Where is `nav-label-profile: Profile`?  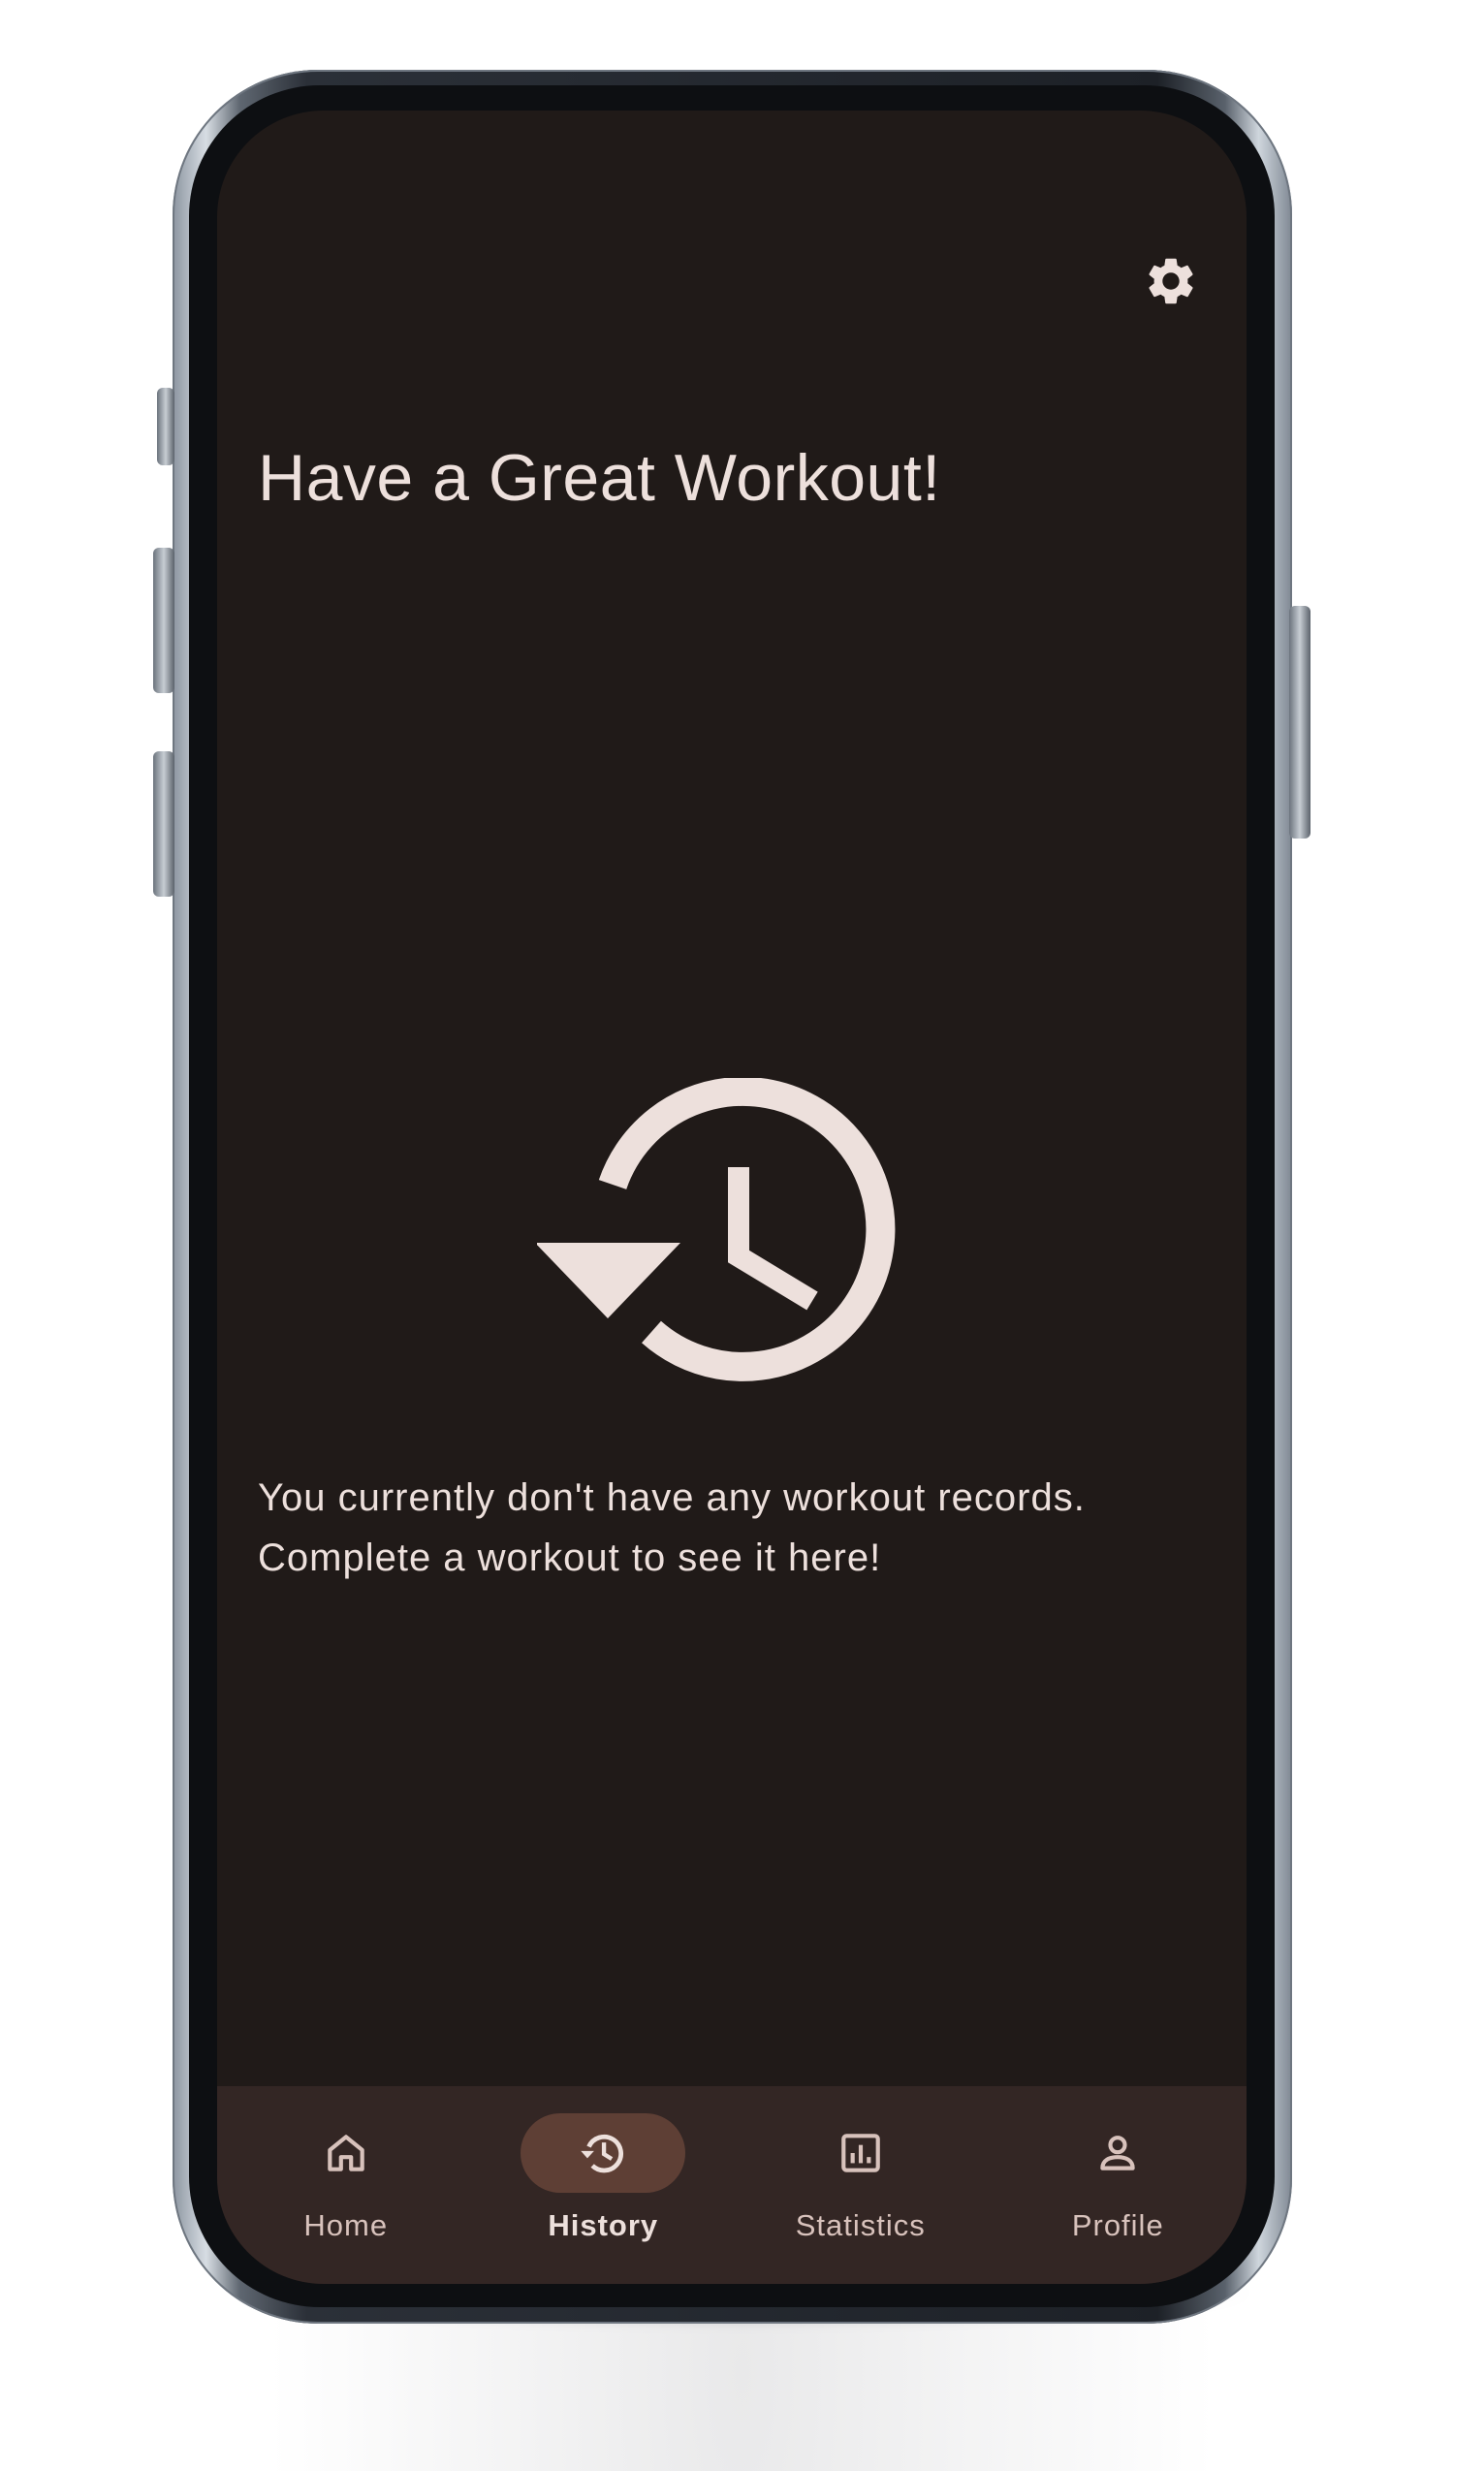 nav-label-profile: Profile is located at coordinates (1118, 2225).